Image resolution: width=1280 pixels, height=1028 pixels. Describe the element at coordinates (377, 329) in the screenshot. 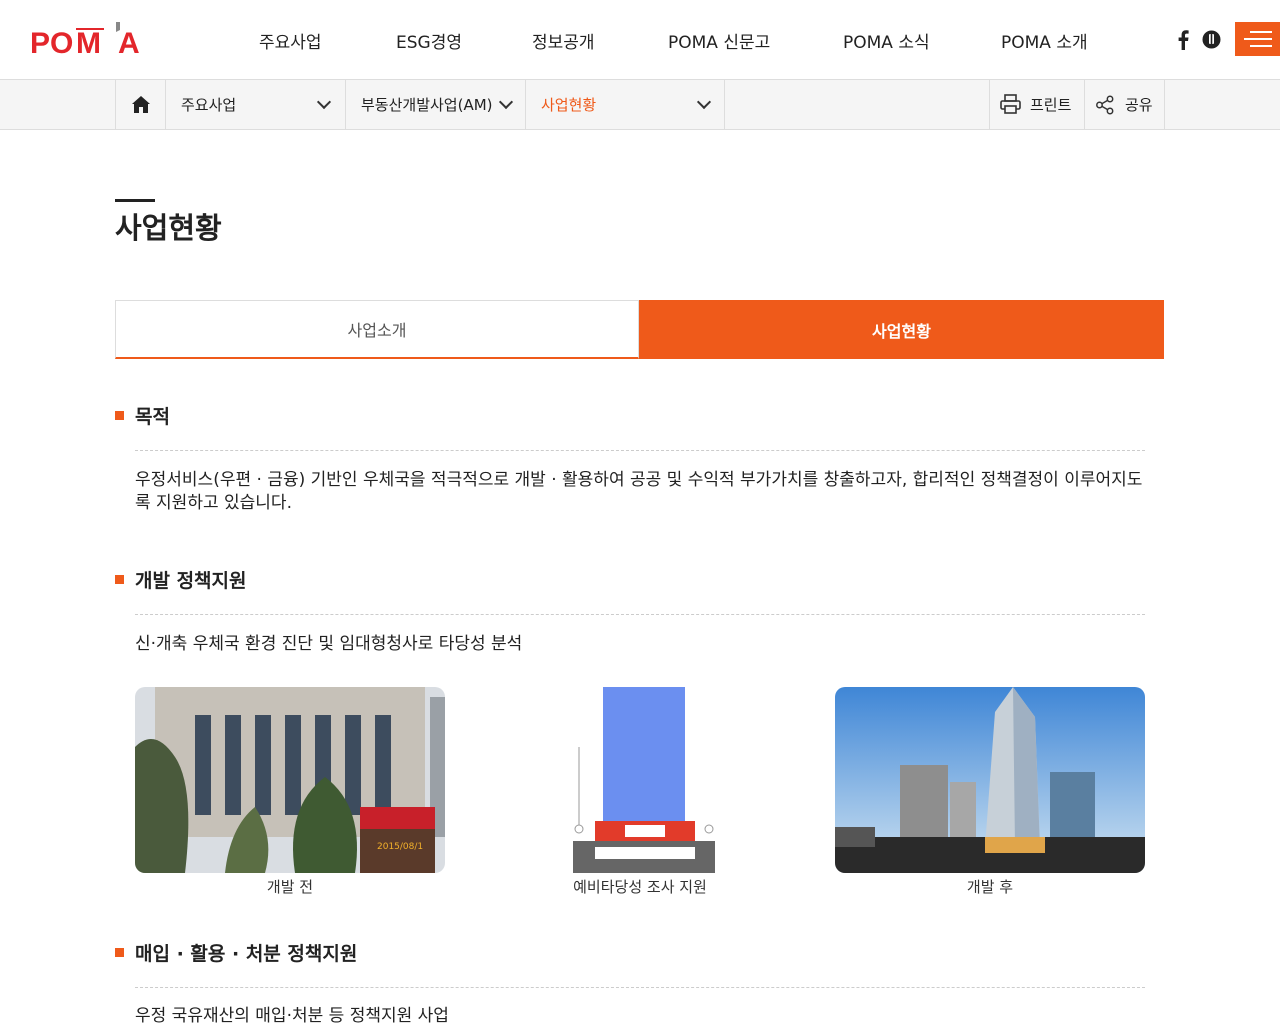

I see `tab-business-intro: 사업소개` at that location.